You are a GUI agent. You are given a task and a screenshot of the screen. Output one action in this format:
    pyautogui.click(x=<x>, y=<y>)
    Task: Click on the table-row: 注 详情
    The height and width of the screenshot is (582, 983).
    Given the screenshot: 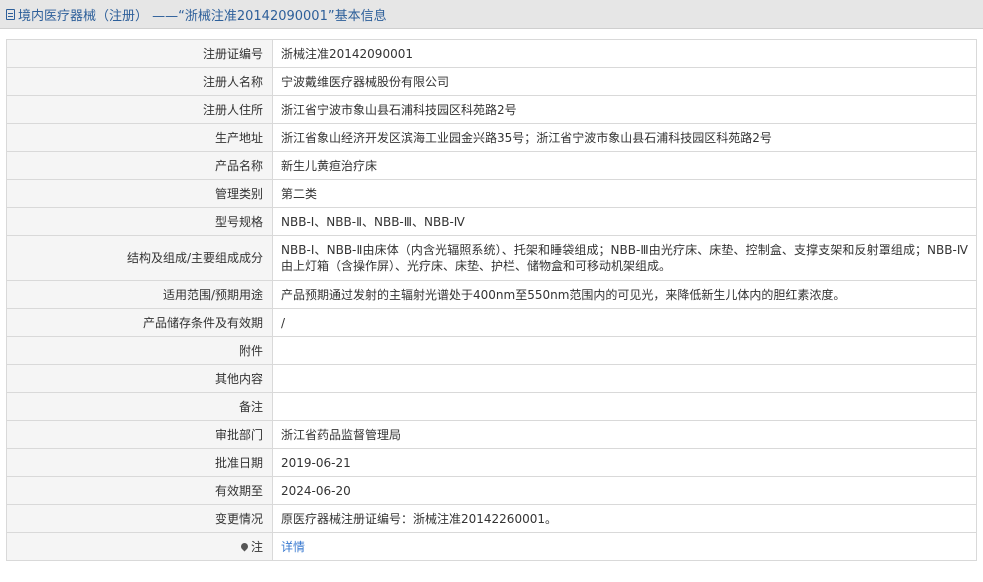 What is the action you would take?
    pyautogui.click(x=491, y=546)
    